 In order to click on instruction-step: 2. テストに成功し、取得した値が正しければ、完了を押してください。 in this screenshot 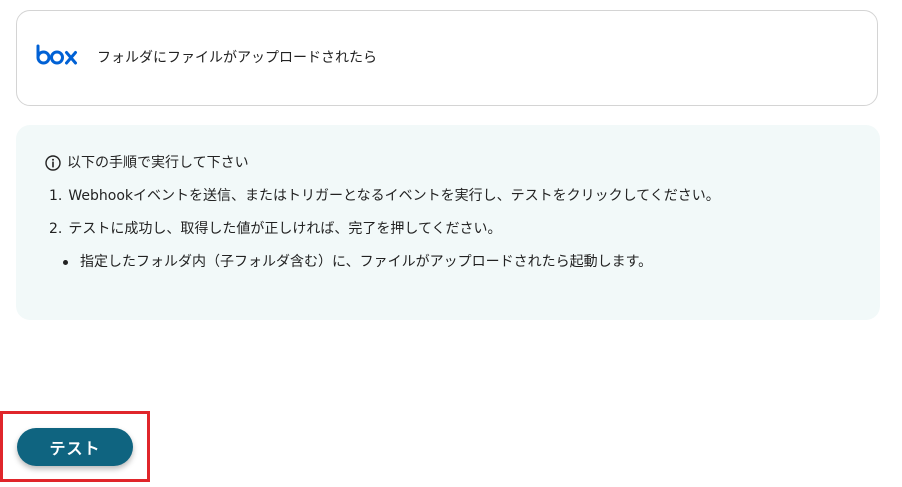, I will do `click(275, 229)`.